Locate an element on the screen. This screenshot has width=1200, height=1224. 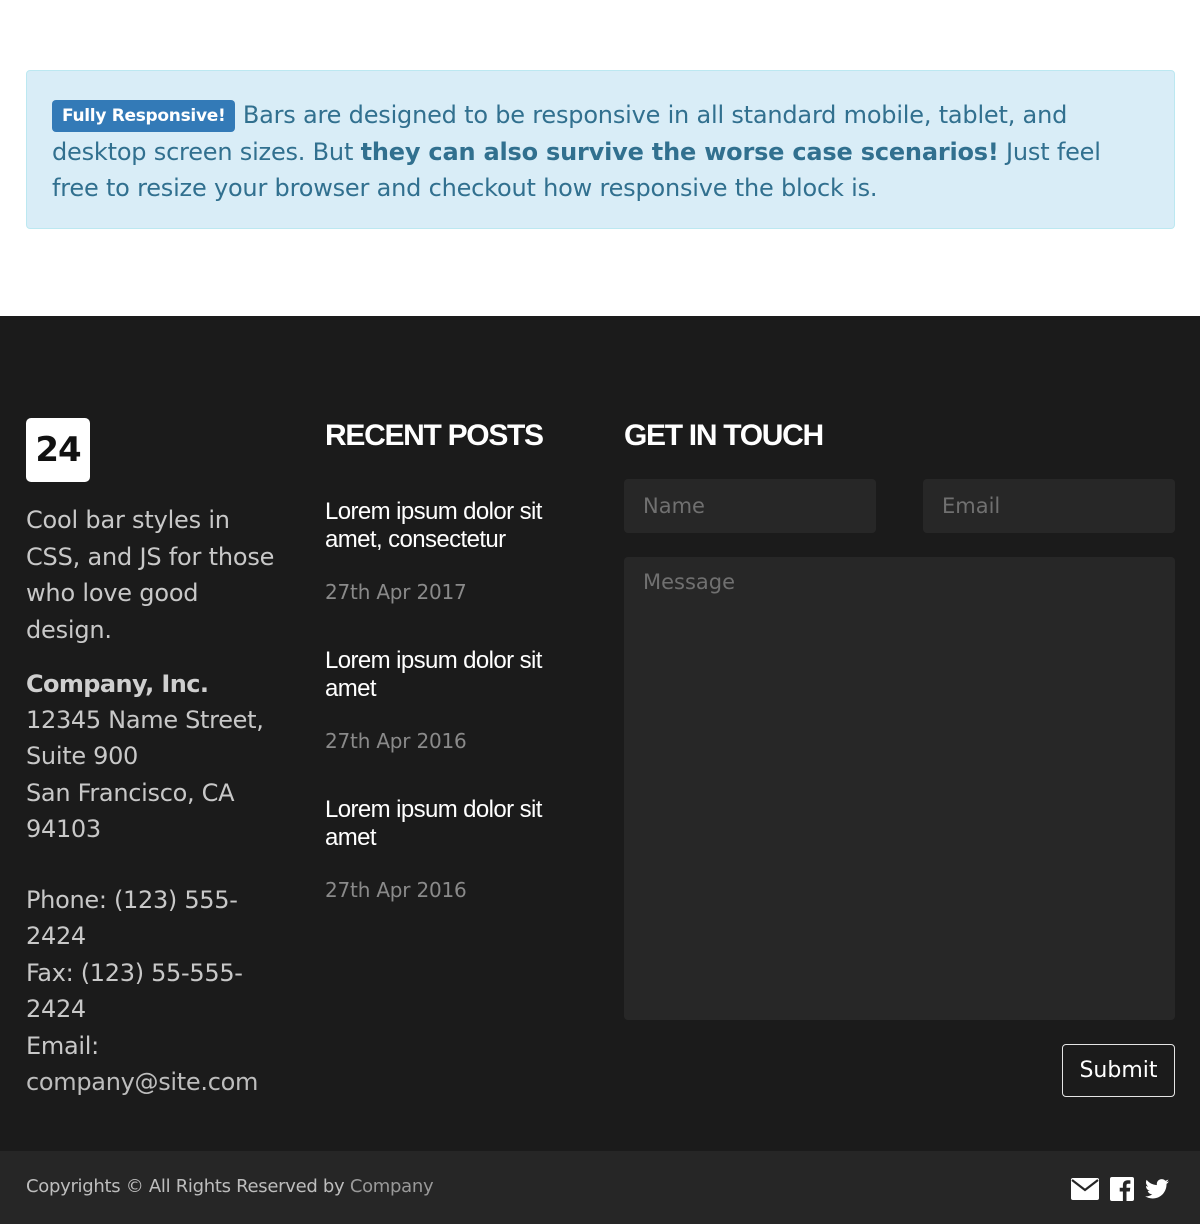
email-link: company@site.com is located at coordinates (157, 1082).